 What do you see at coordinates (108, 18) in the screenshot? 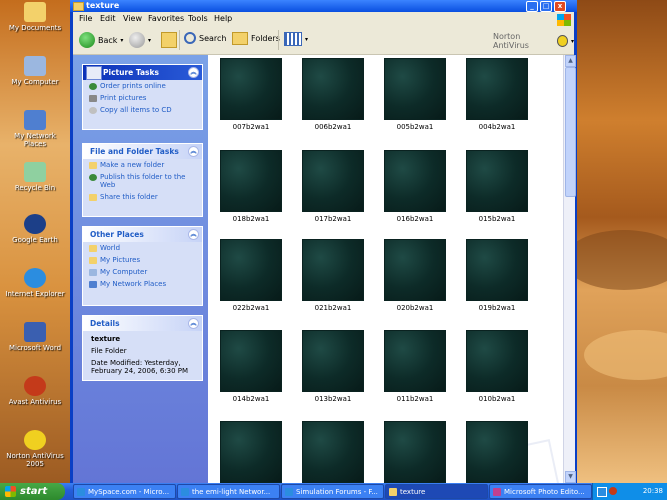
I see `menu-edit: Edit` at bounding box center [108, 18].